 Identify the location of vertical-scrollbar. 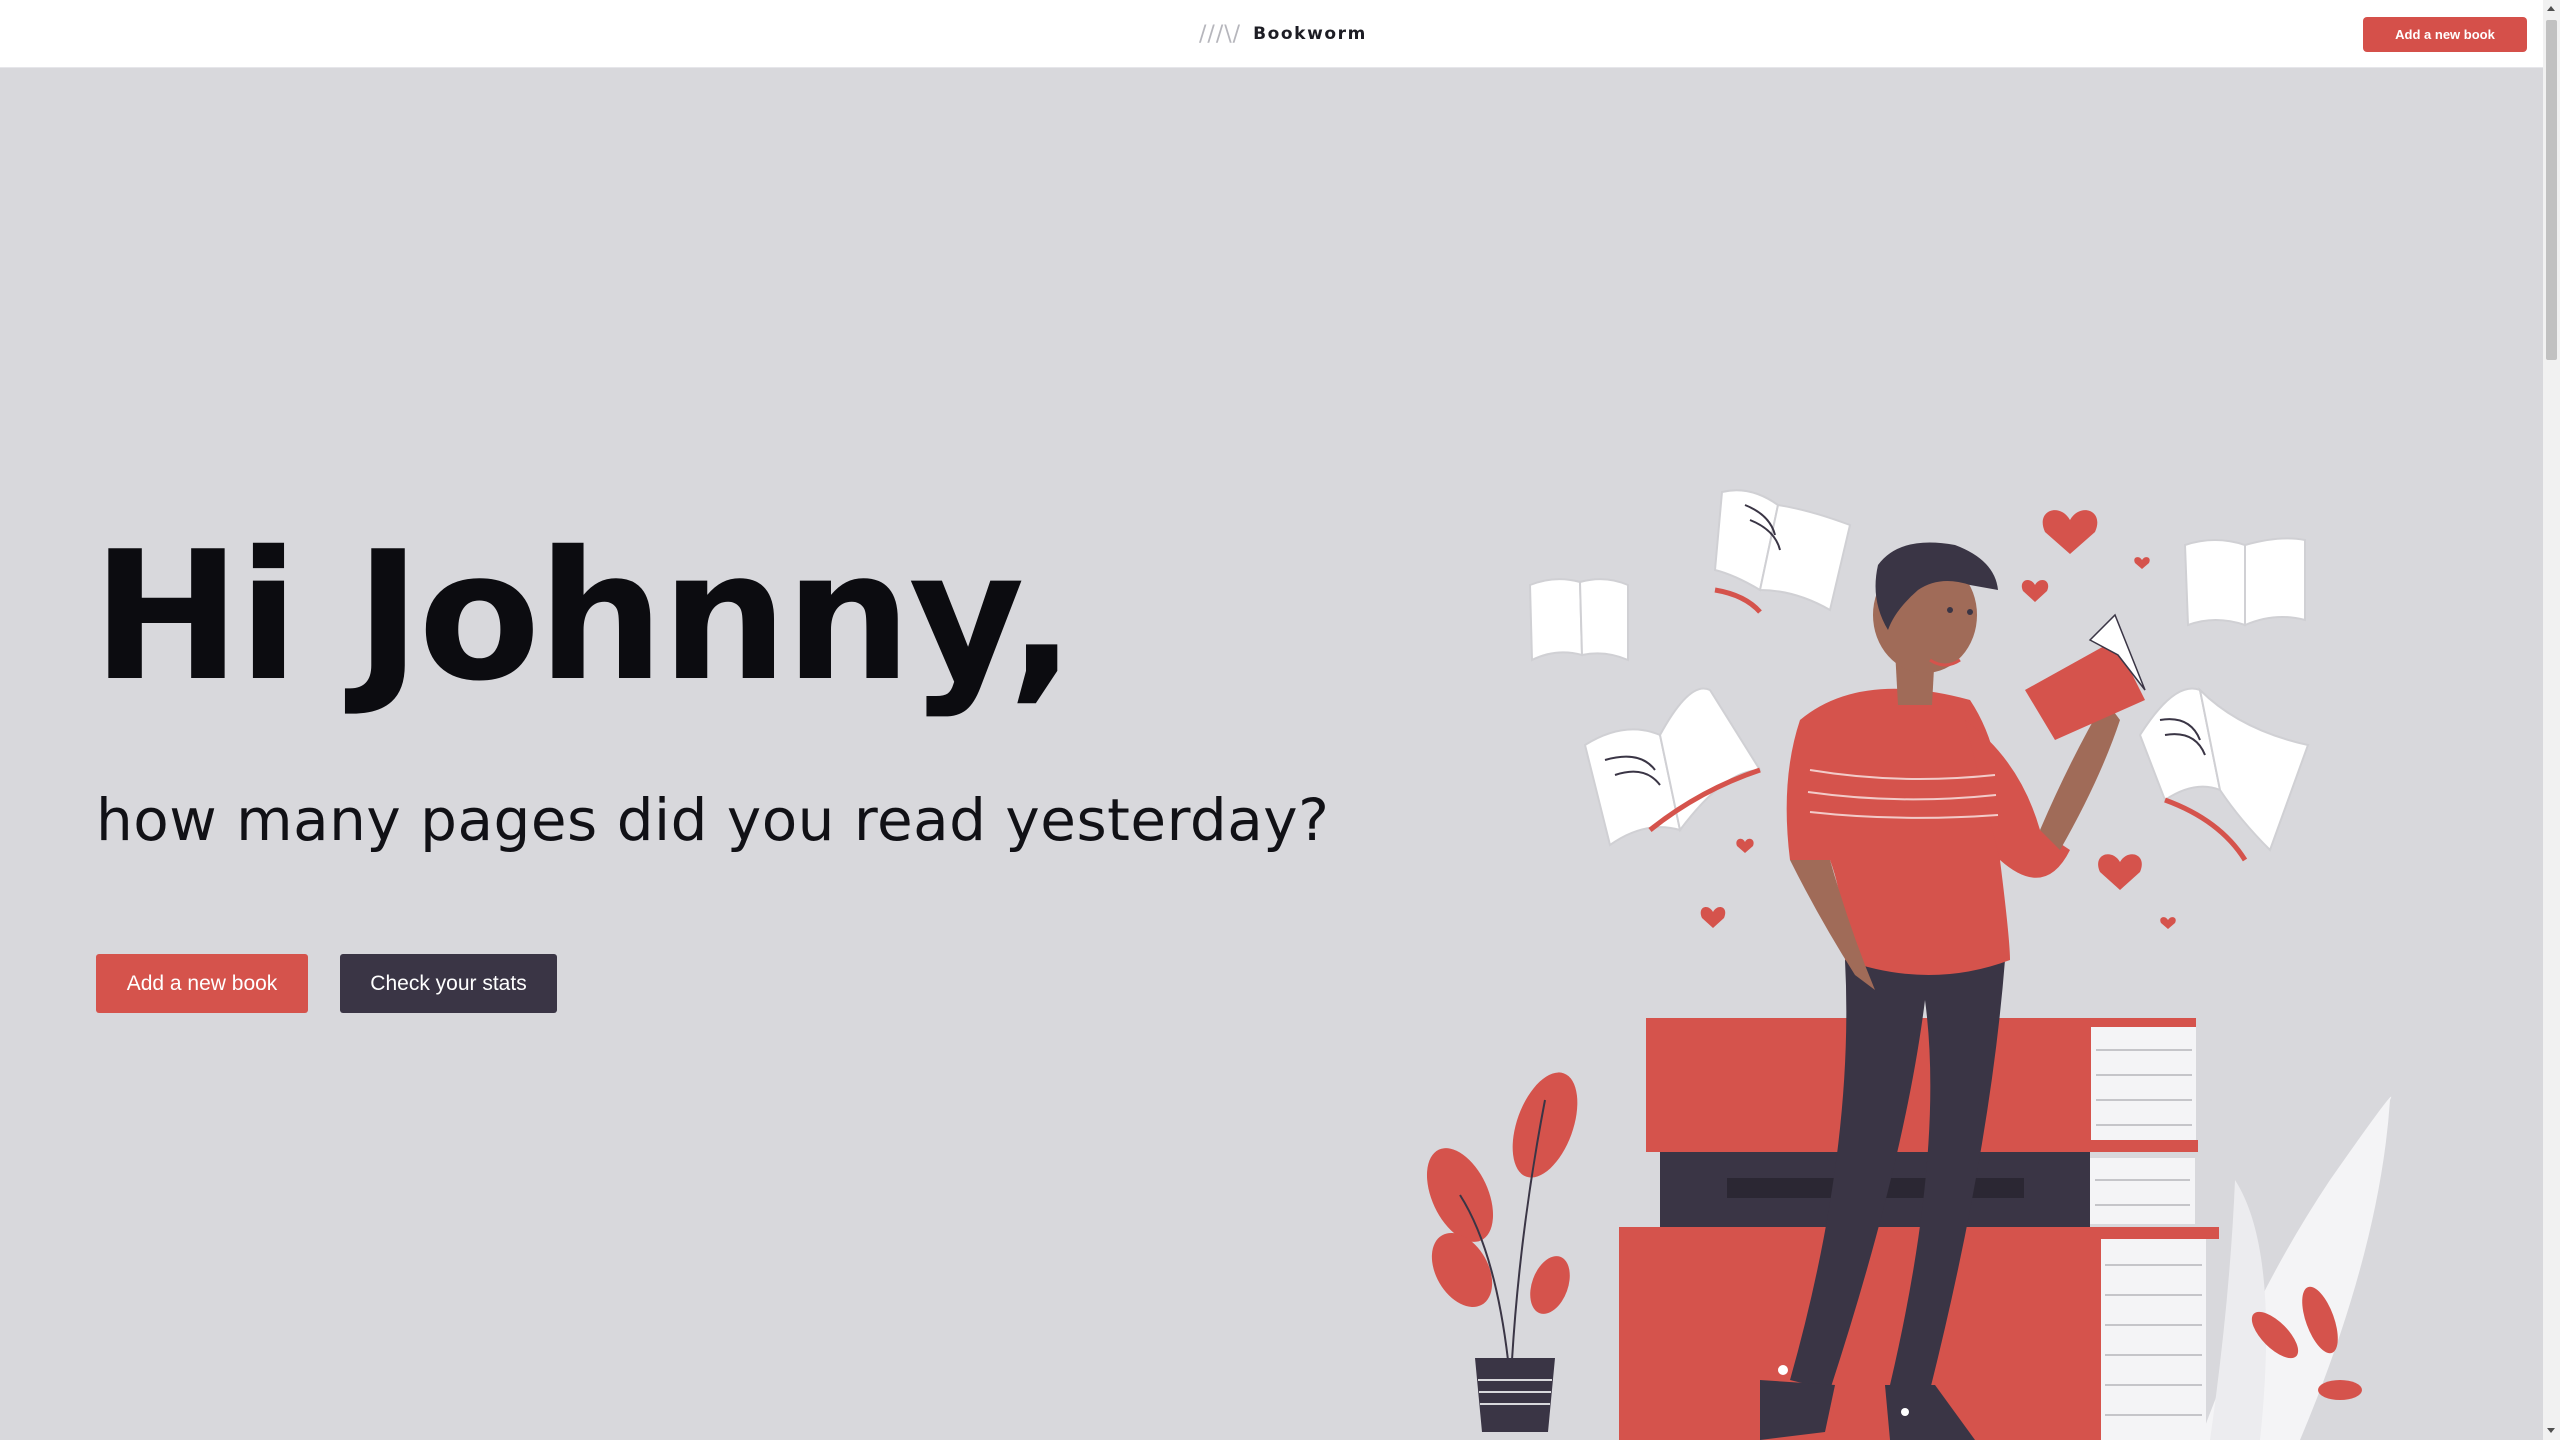
(2551, 720).